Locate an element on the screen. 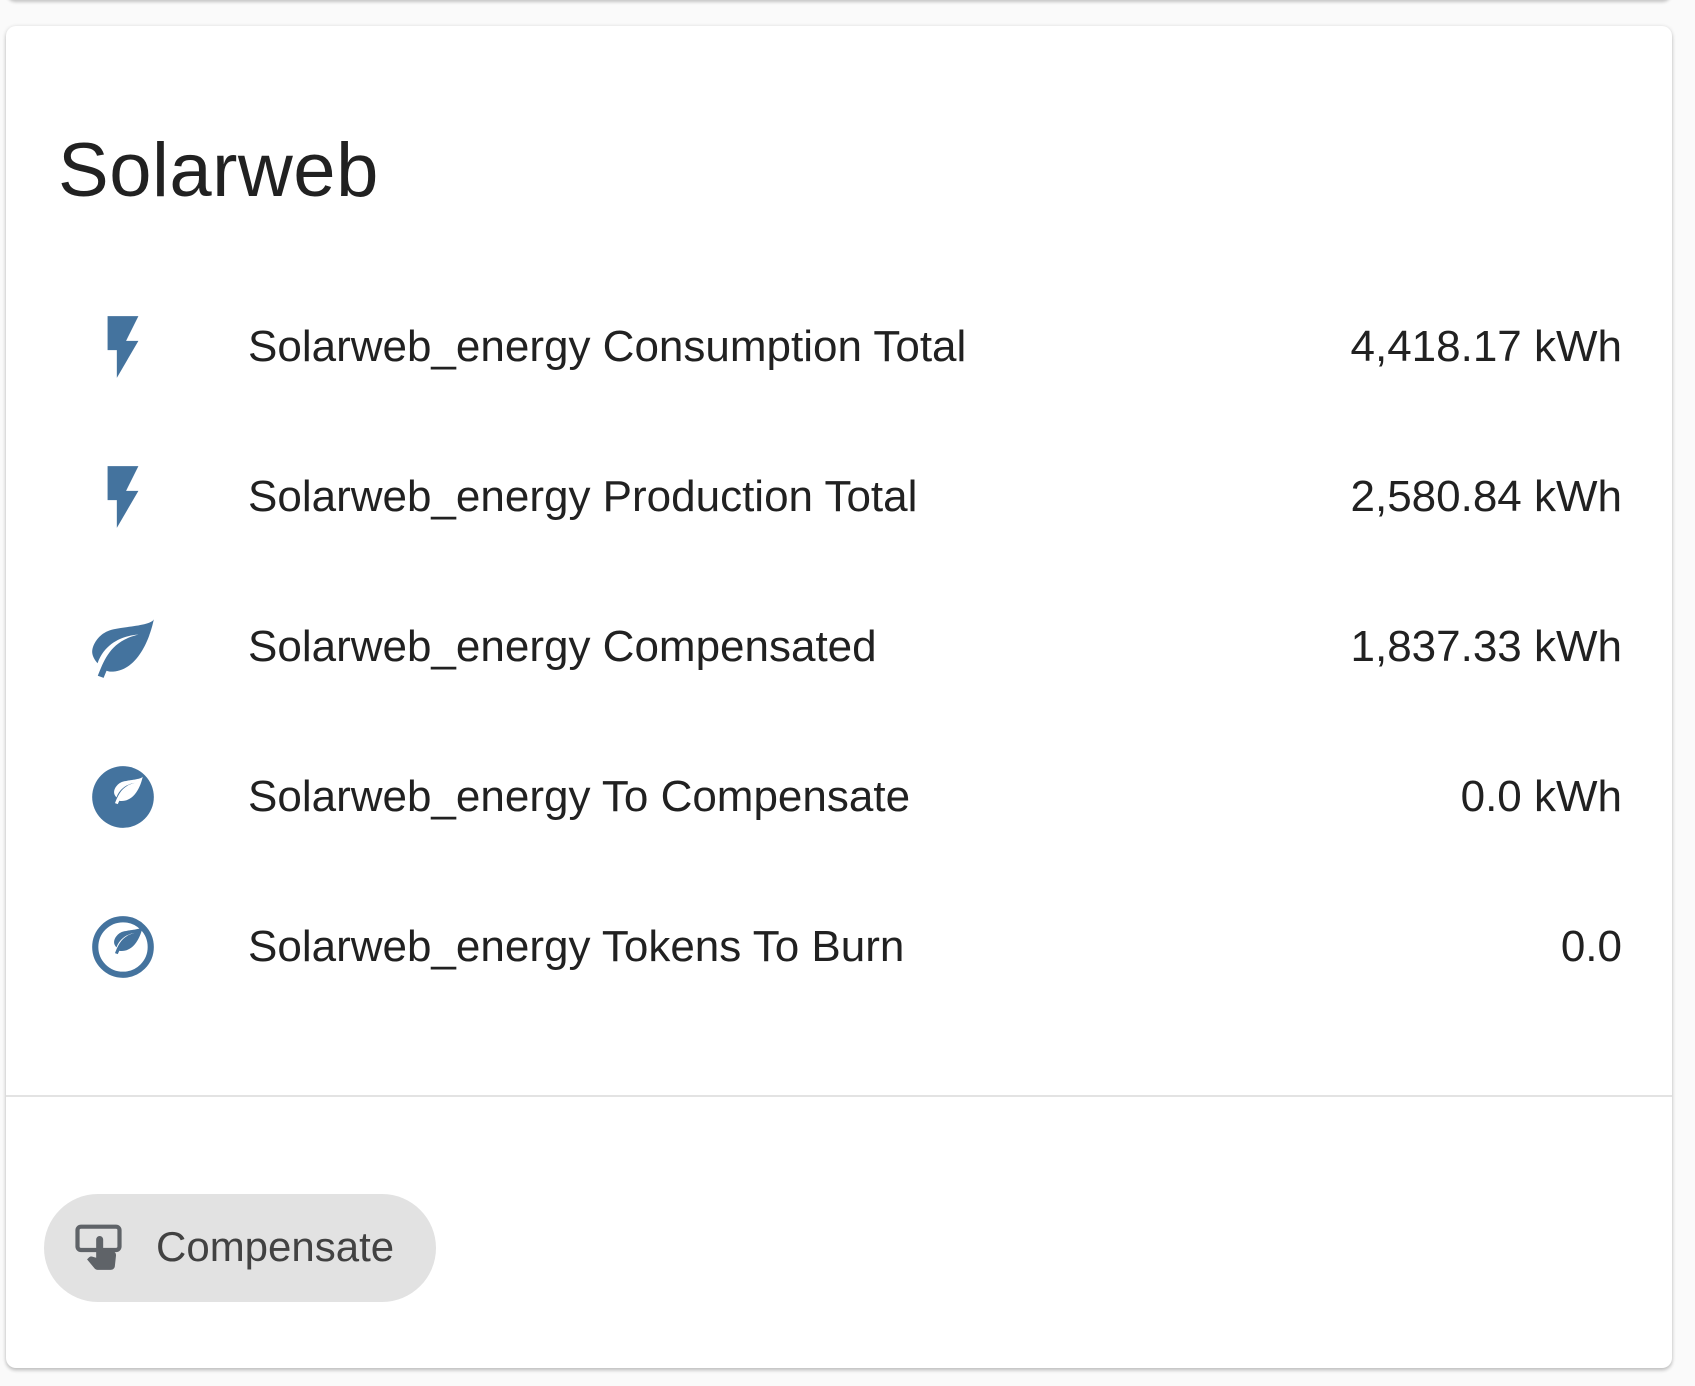  leaf-circle-outline-icon is located at coordinates (123, 947).